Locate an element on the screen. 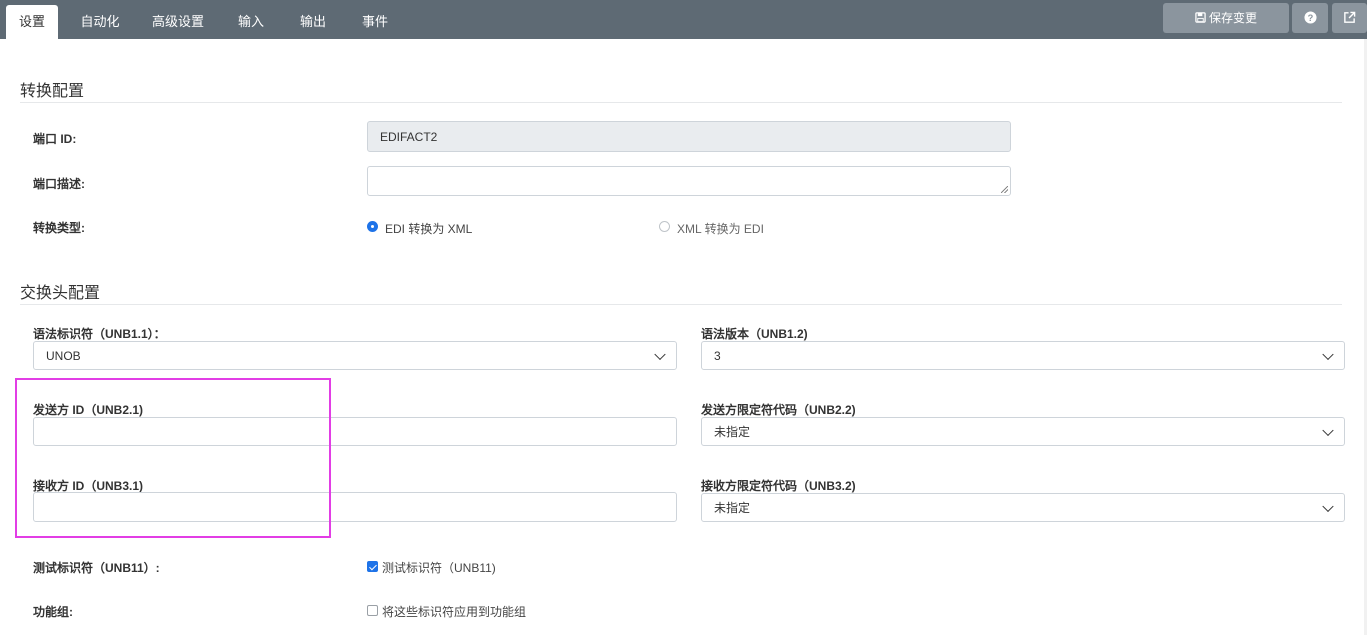 The width and height of the screenshot is (1367, 635). syntax-version-label: 语法版本（UNB1.2) is located at coordinates (754, 334).